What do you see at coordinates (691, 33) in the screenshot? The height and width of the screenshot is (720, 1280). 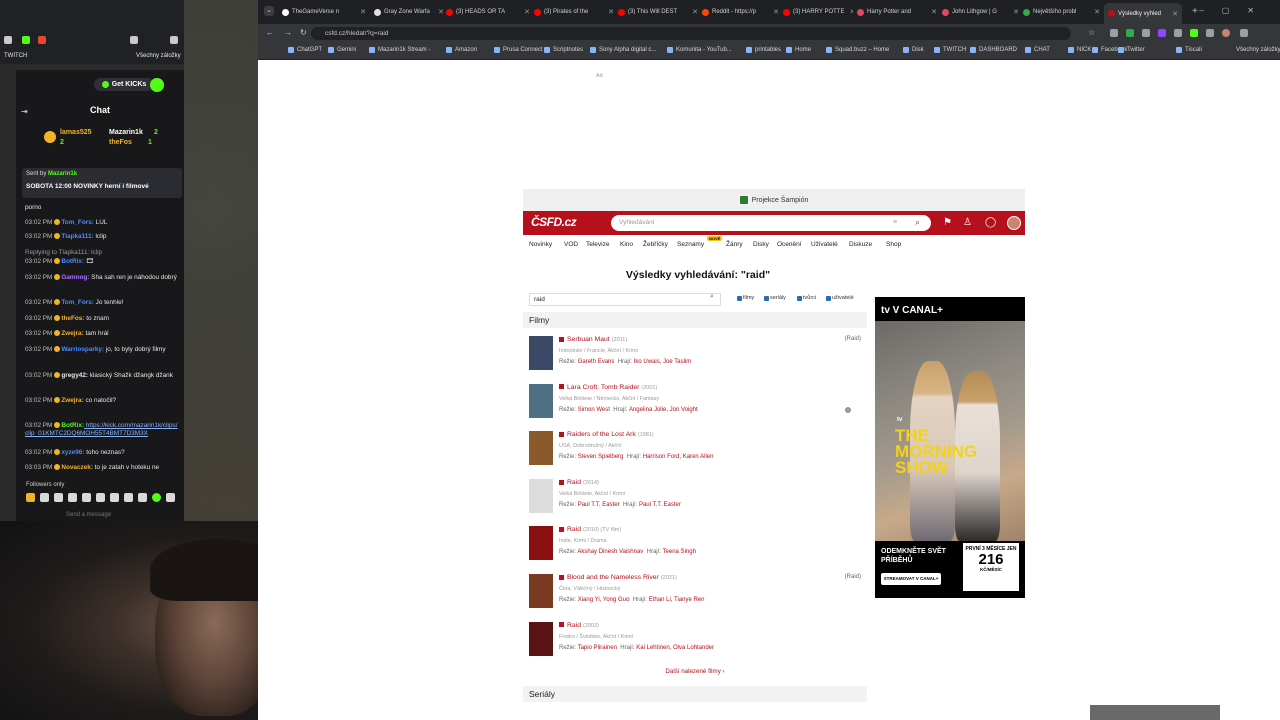 I see `address-bar: csfd.cz/hledat/?q=raid` at bounding box center [691, 33].